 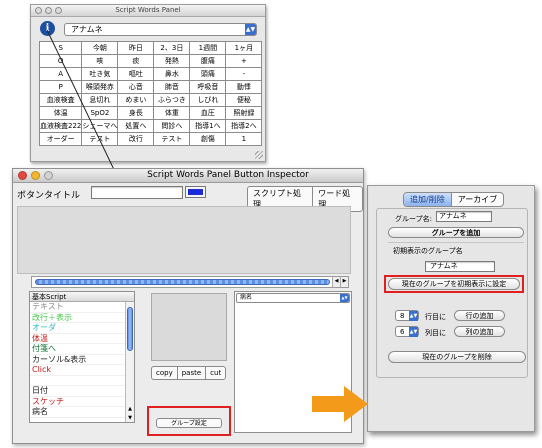 What do you see at coordinates (336, 282) in the screenshot?
I see `scroll-left-icon: ◀` at bounding box center [336, 282].